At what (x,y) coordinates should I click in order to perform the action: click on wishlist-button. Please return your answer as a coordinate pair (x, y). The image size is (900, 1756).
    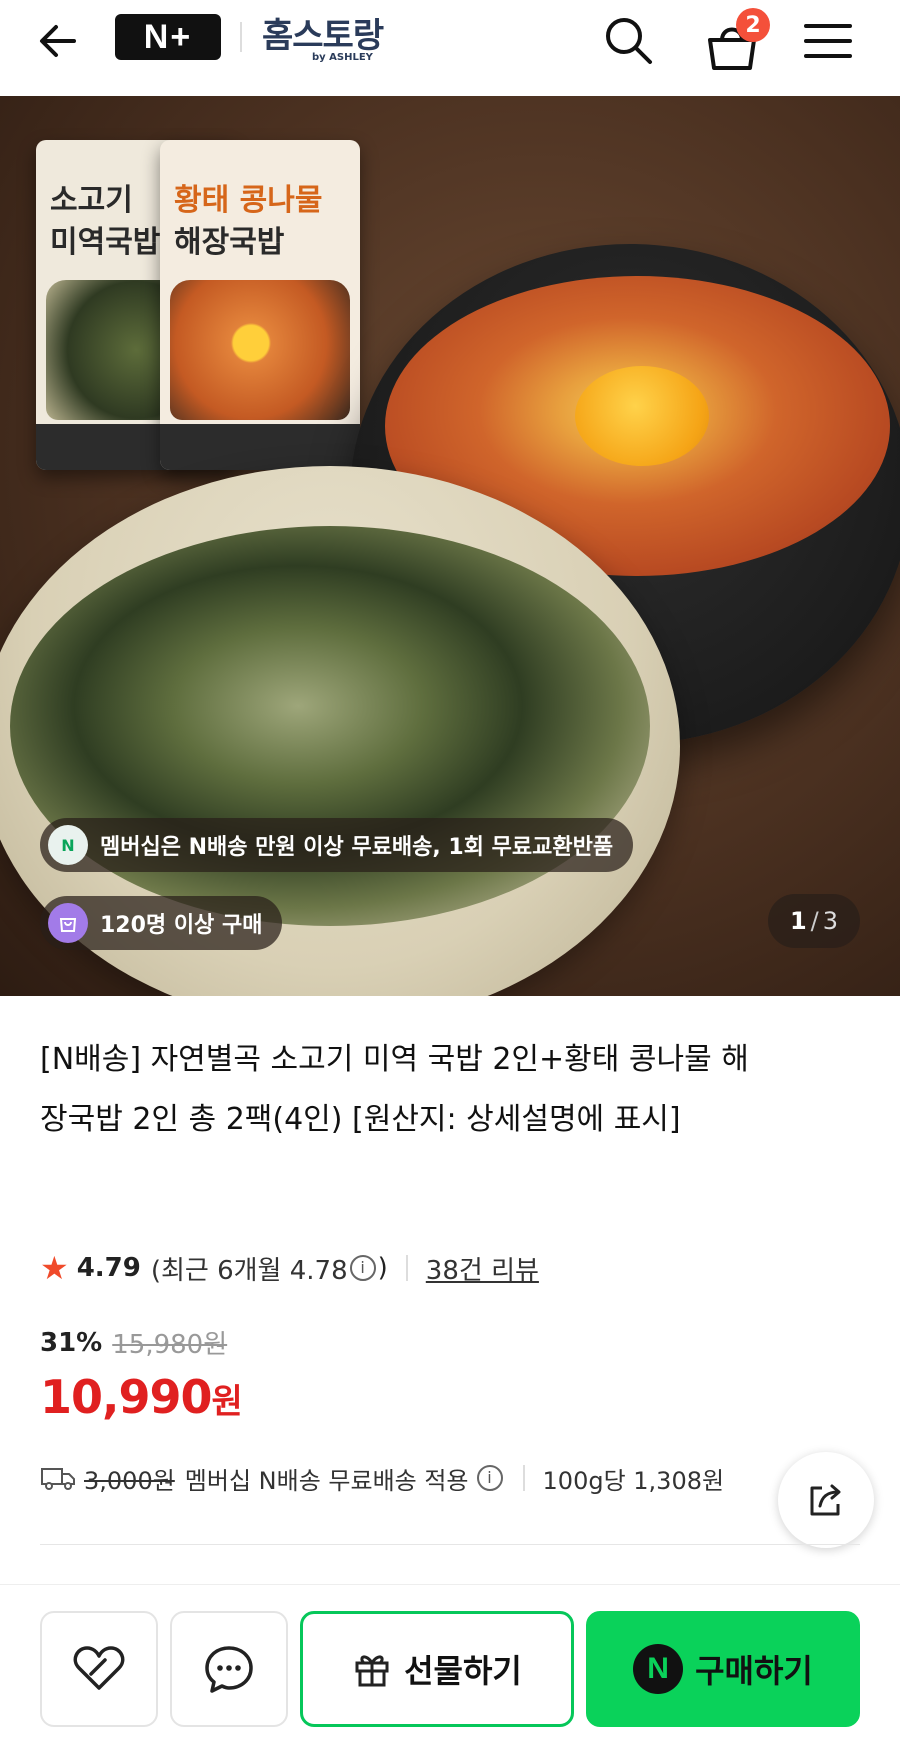
    Looking at the image, I should click on (99, 1669).